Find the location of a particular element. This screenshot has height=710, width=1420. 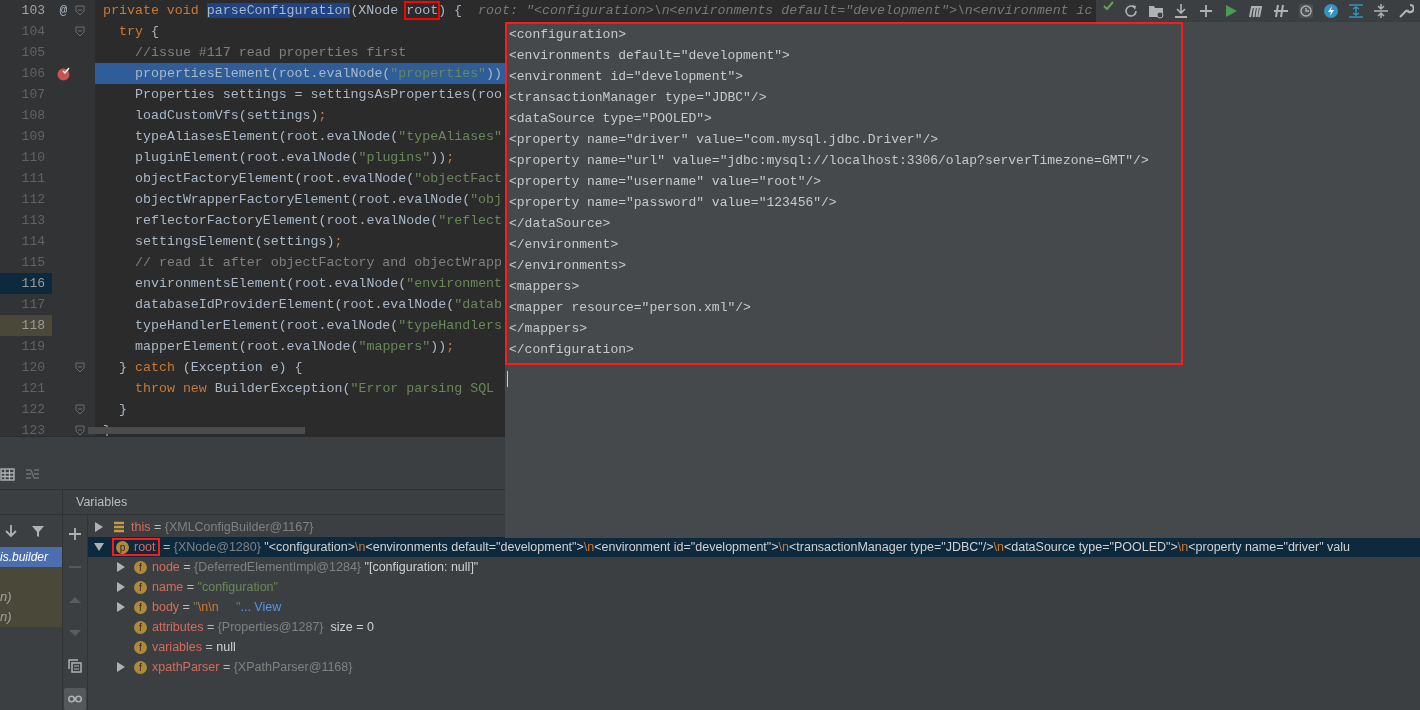

list-icon is located at coordinates (119, 527).